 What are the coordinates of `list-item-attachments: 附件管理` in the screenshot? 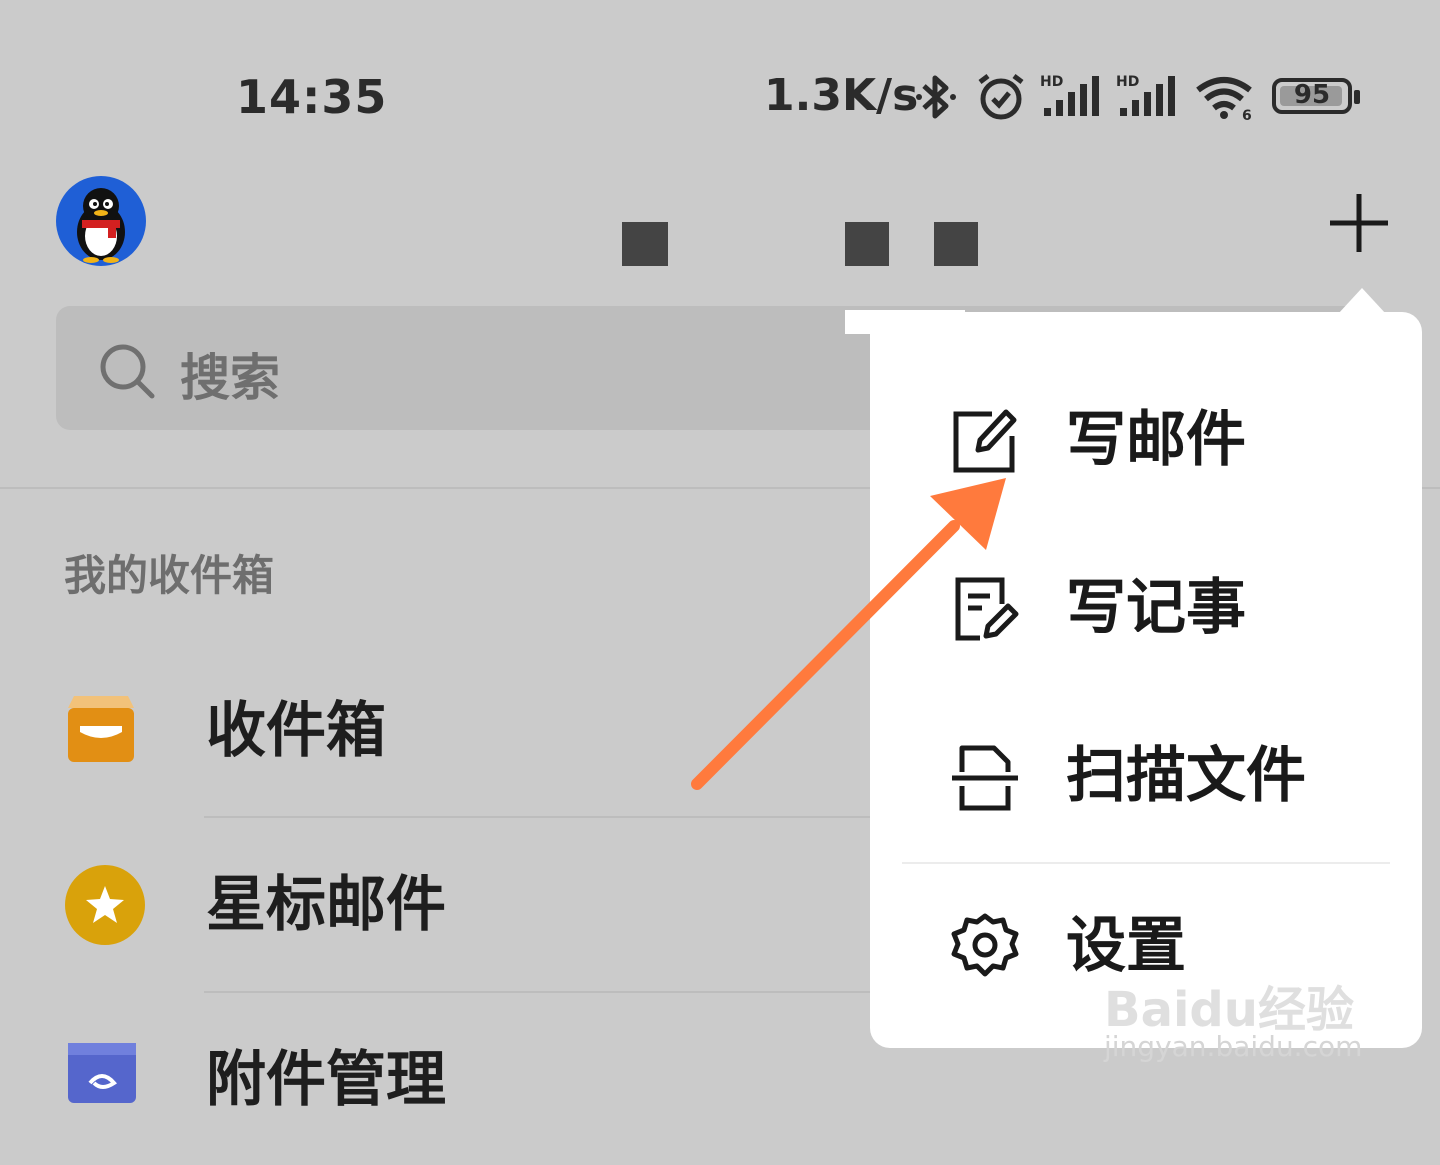 It's located at (440, 1080).